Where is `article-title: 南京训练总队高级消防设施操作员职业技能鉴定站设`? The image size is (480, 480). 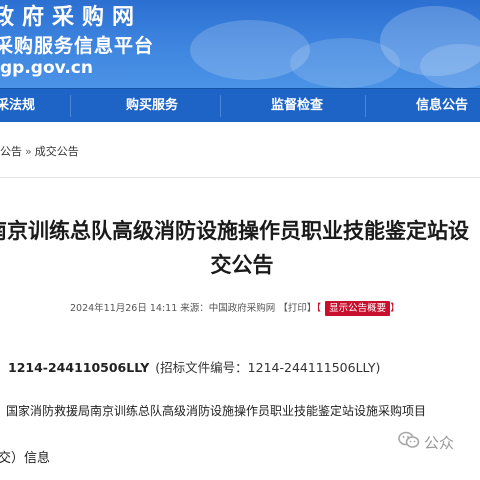 article-title: 南京训练总队高级消防设施操作员职业技能鉴定站设 is located at coordinates (234, 231).